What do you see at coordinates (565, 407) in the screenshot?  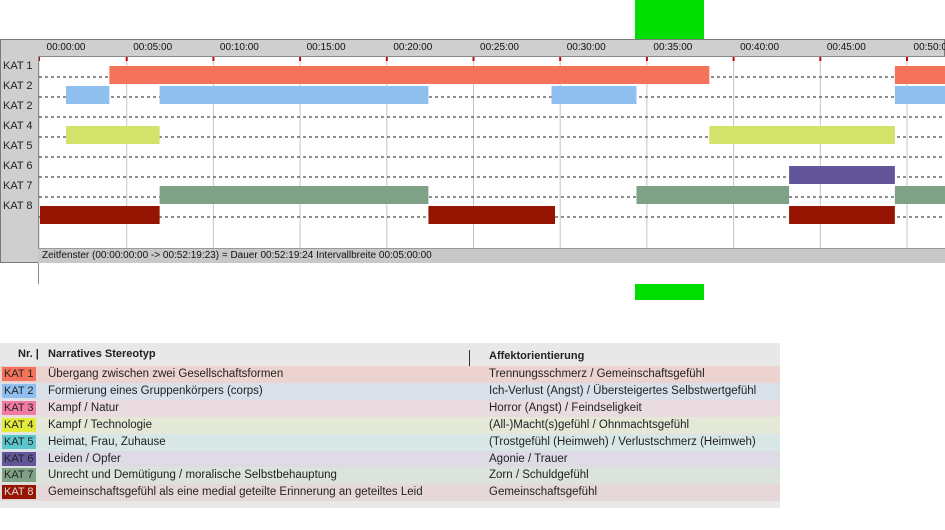 I see `affekt-text: Horror (Angst) / Feindseligkeit` at bounding box center [565, 407].